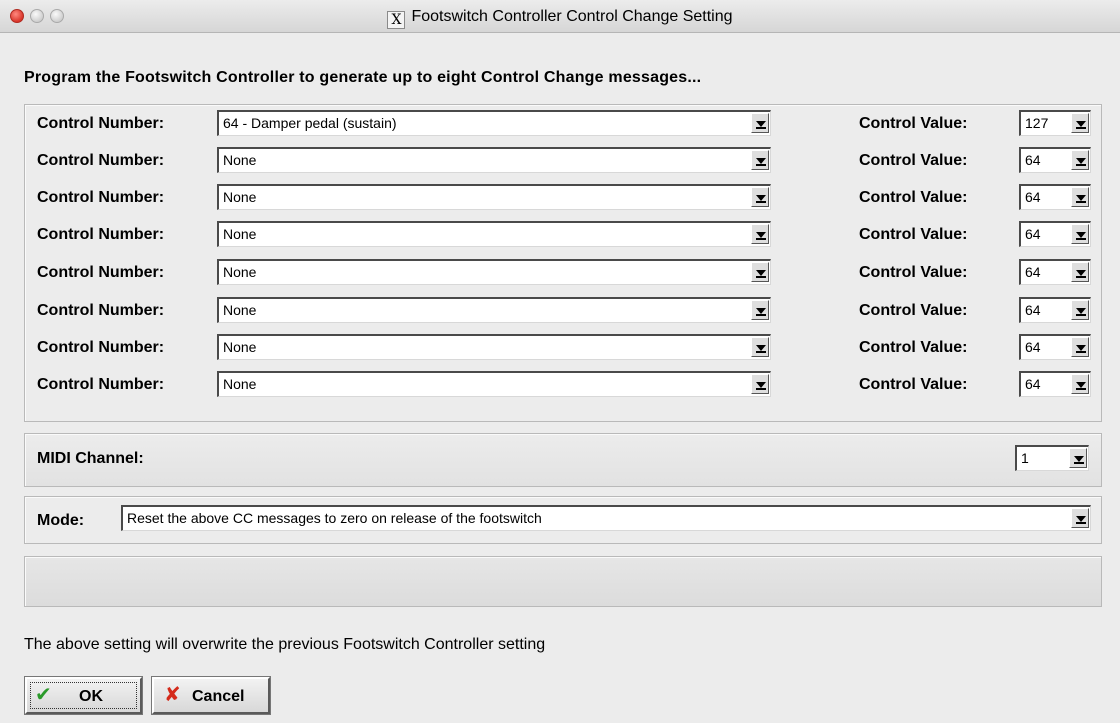  I want to click on midi-channel-panel: MIDI Channel: 1, so click(563, 460).